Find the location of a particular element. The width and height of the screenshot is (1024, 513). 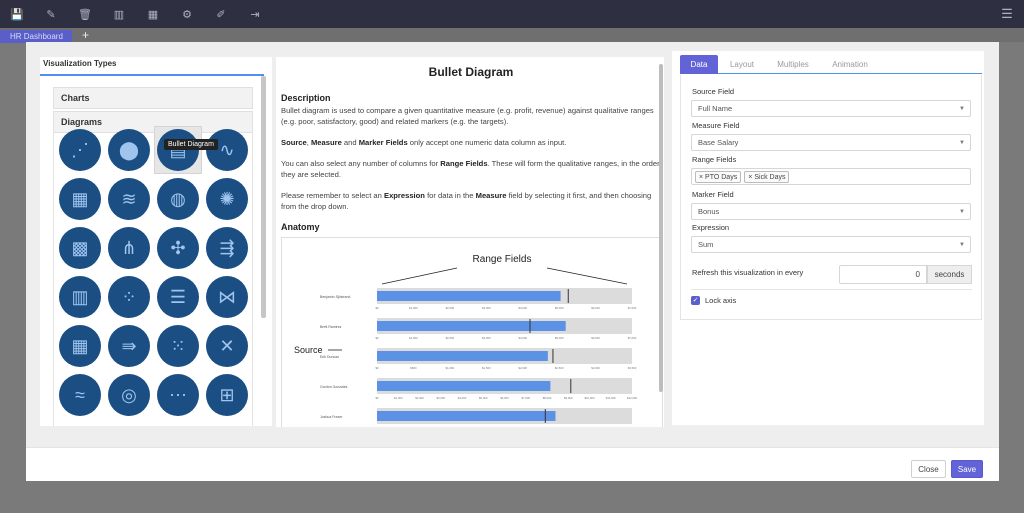

tab-multiples: Multiples is located at coordinates (793, 64).